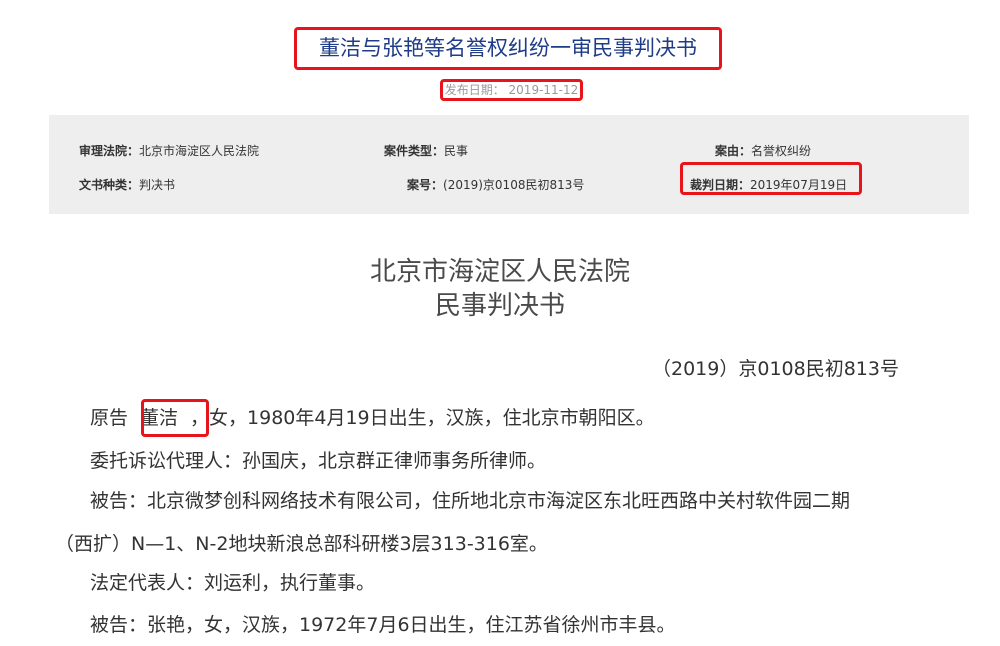  I want to click on case-no-value: (2019)京0108民初813号, so click(514, 185).